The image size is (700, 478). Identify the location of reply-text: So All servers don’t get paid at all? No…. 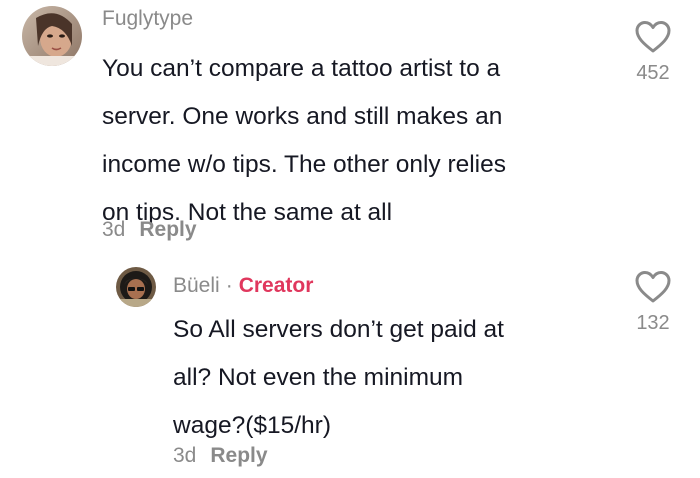
(338, 378).